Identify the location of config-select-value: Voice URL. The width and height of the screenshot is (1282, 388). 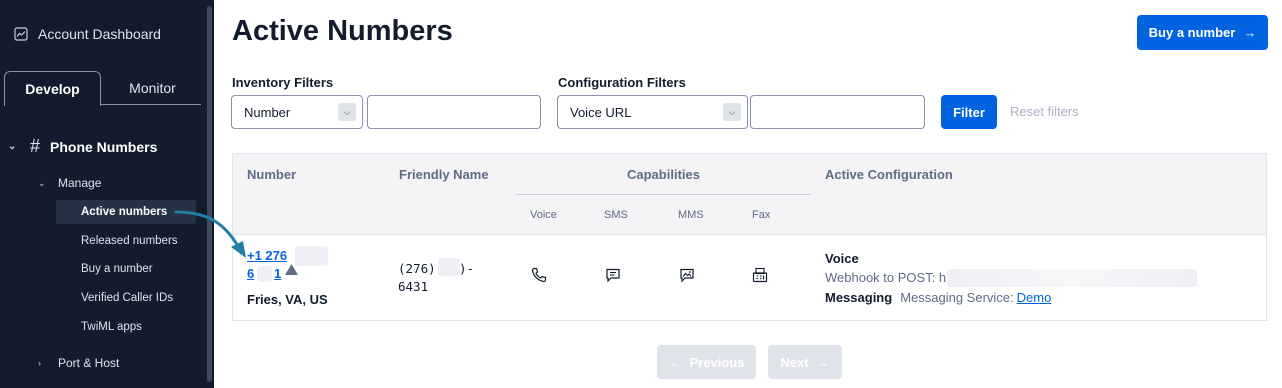
(601, 112).